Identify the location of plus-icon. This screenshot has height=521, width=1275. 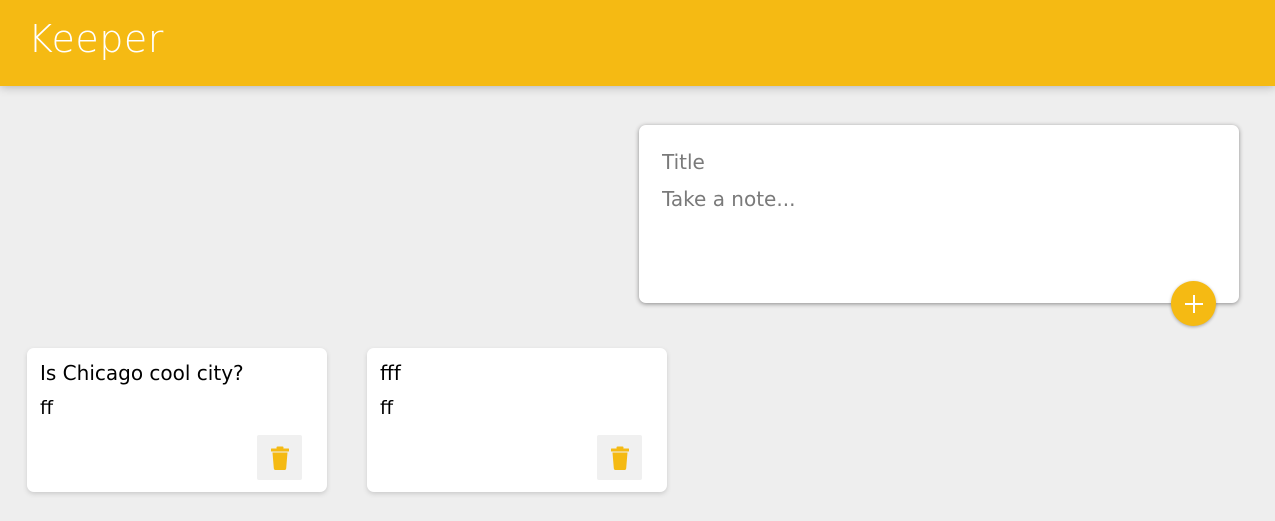
(1193, 303).